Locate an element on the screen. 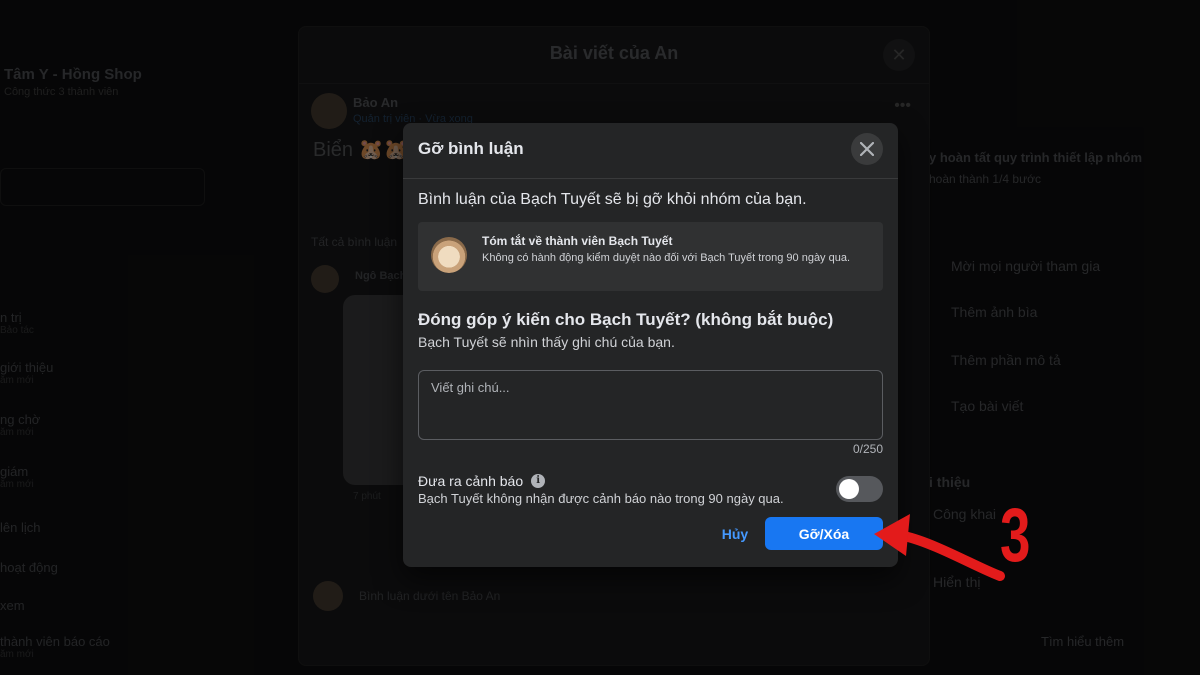  char-counter: 0/250 is located at coordinates (867, 449).